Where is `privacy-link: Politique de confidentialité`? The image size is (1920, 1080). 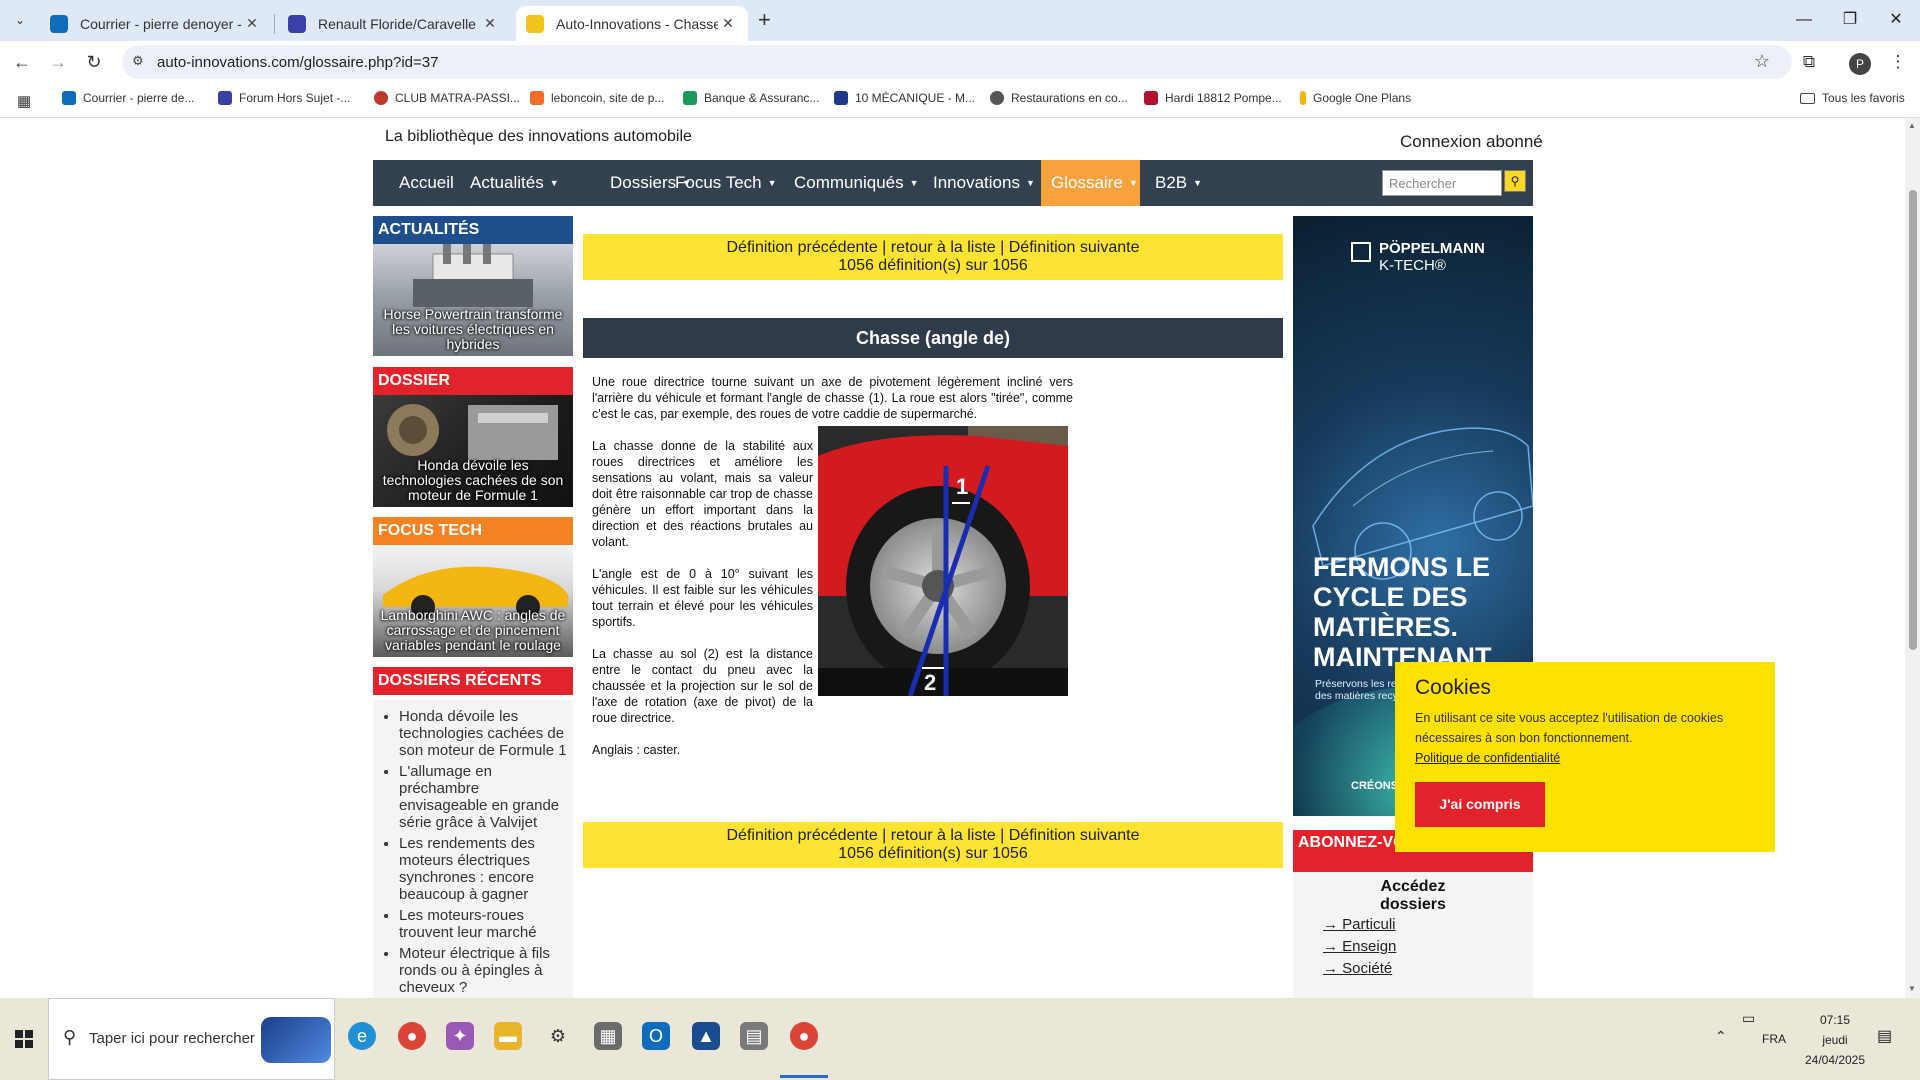
privacy-link: Politique de confidentialité is located at coordinates (1585, 758).